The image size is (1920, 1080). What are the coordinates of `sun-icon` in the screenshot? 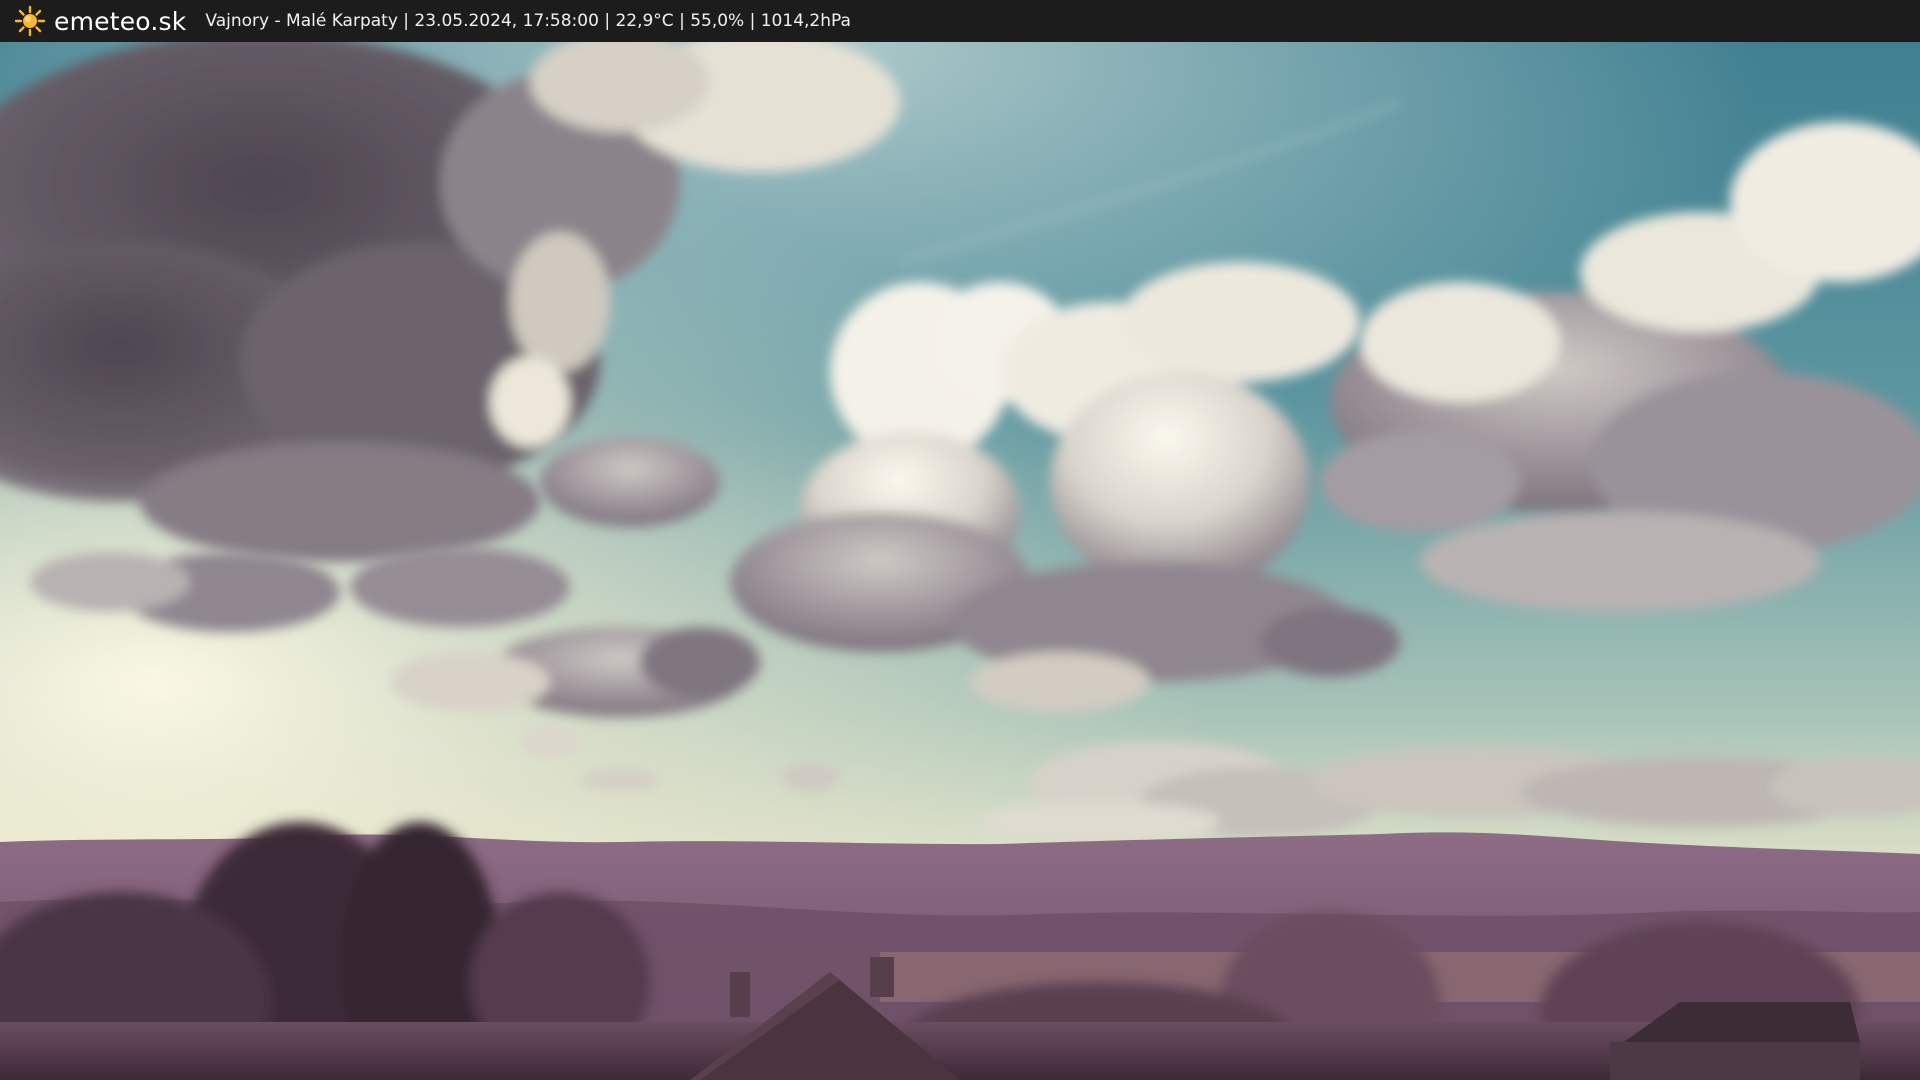 It's located at (30, 21).